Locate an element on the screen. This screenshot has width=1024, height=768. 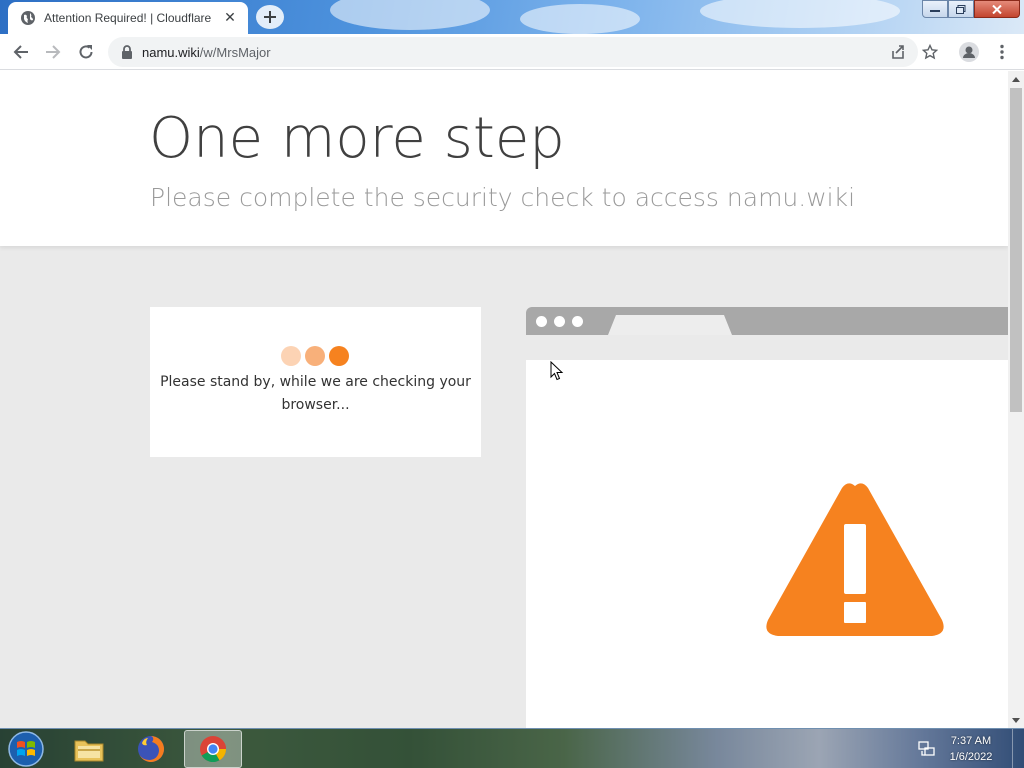
windows-logo-icon is located at coordinates (26, 749).